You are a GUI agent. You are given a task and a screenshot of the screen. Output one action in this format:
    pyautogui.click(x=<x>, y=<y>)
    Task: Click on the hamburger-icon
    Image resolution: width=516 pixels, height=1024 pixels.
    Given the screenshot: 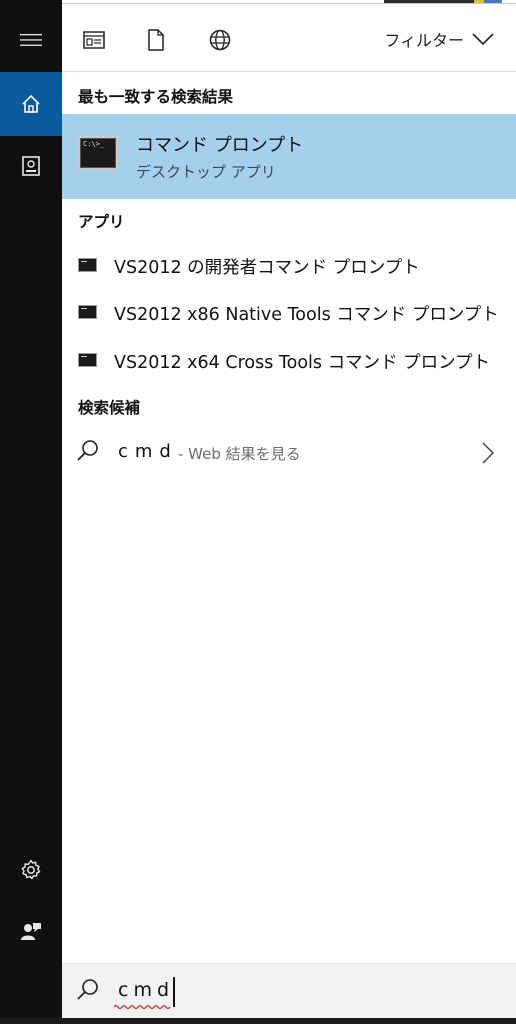 What is the action you would take?
    pyautogui.click(x=31, y=40)
    